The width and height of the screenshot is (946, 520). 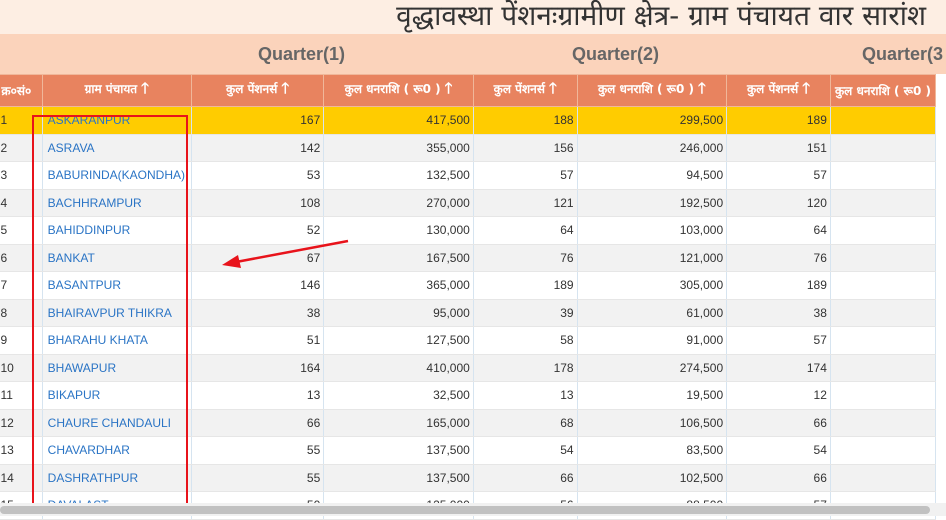 What do you see at coordinates (285, 253) in the screenshot?
I see `annotation-arrow-icon` at bounding box center [285, 253].